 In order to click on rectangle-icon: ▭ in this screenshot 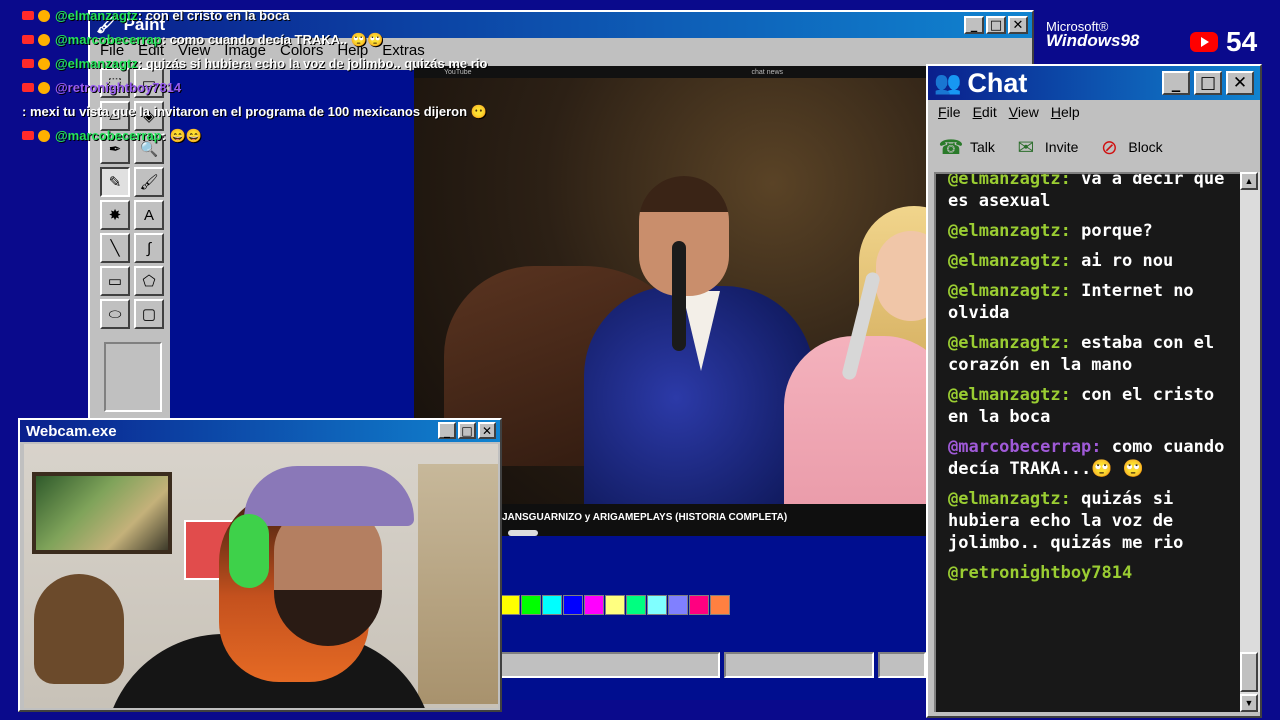, I will do `click(115, 281)`.